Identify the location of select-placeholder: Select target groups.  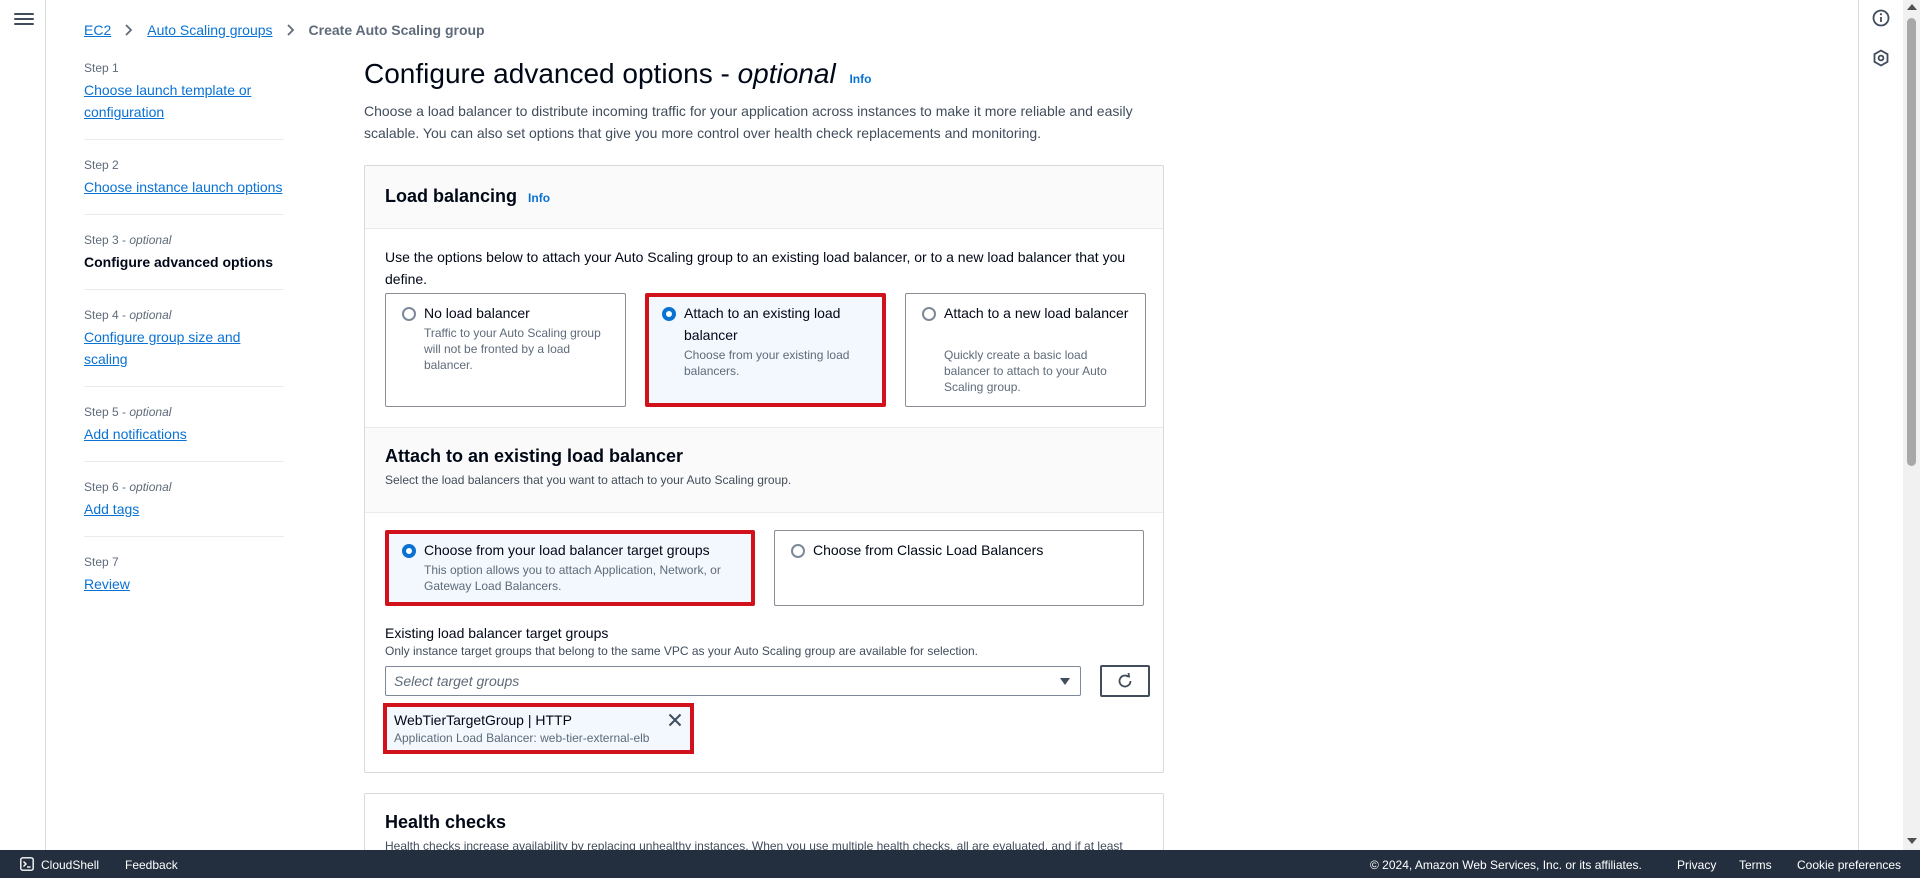
(457, 681).